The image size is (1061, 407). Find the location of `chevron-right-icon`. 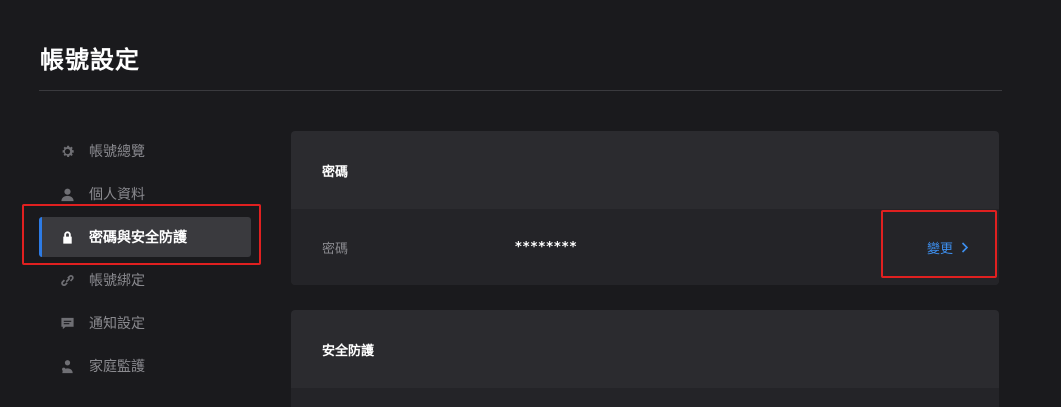

chevron-right-icon is located at coordinates (965, 247).